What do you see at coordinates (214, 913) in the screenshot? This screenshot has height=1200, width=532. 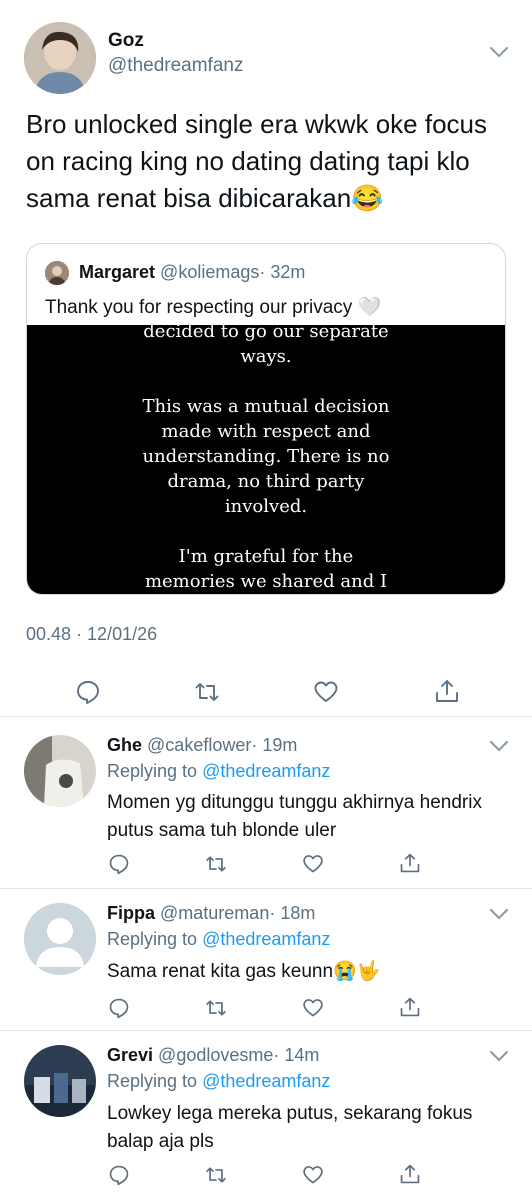 I see `user-handle: @matureman` at bounding box center [214, 913].